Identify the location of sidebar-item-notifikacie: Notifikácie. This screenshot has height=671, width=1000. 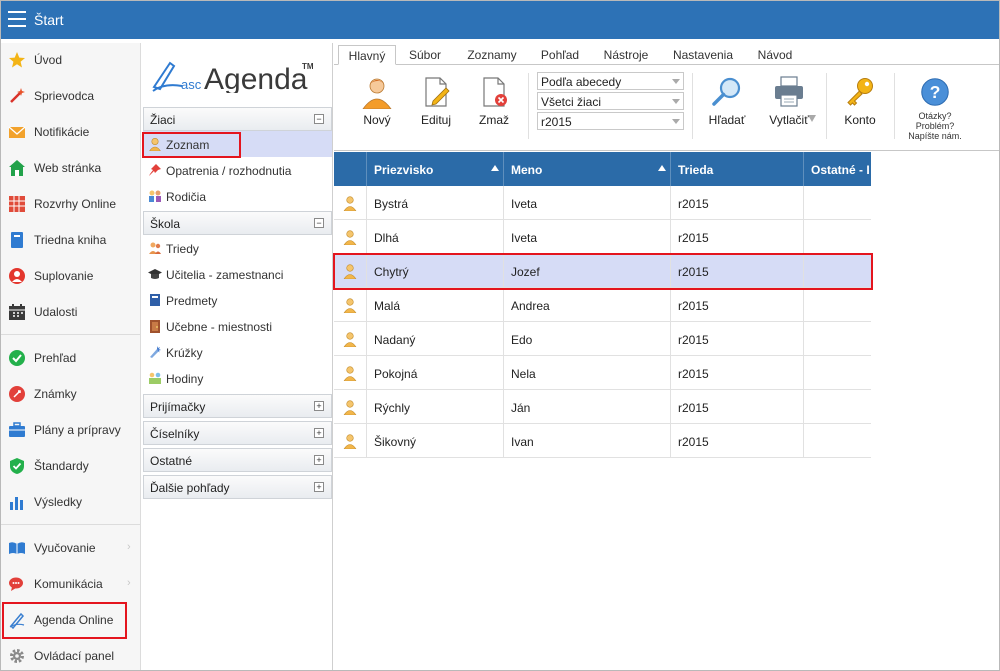
(71, 132).